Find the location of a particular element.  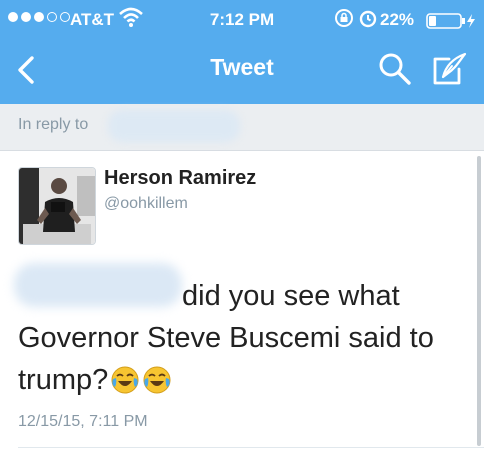

rotation-lock-icon is located at coordinates (344, 20).